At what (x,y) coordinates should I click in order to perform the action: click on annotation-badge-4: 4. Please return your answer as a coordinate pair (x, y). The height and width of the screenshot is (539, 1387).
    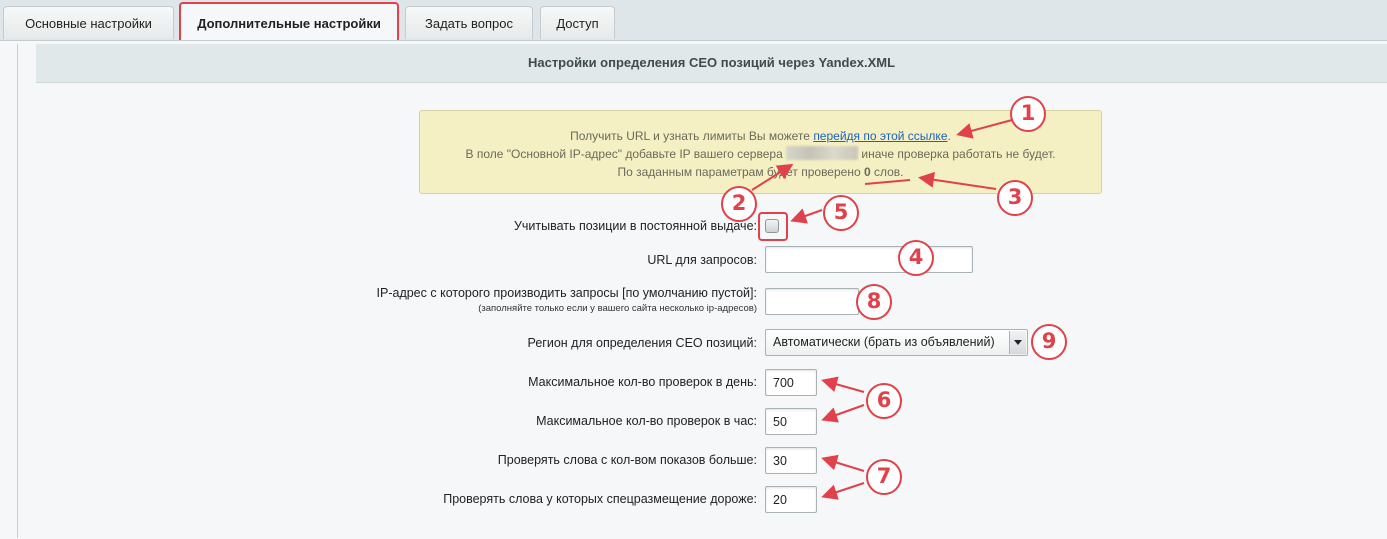
    Looking at the image, I should click on (916, 258).